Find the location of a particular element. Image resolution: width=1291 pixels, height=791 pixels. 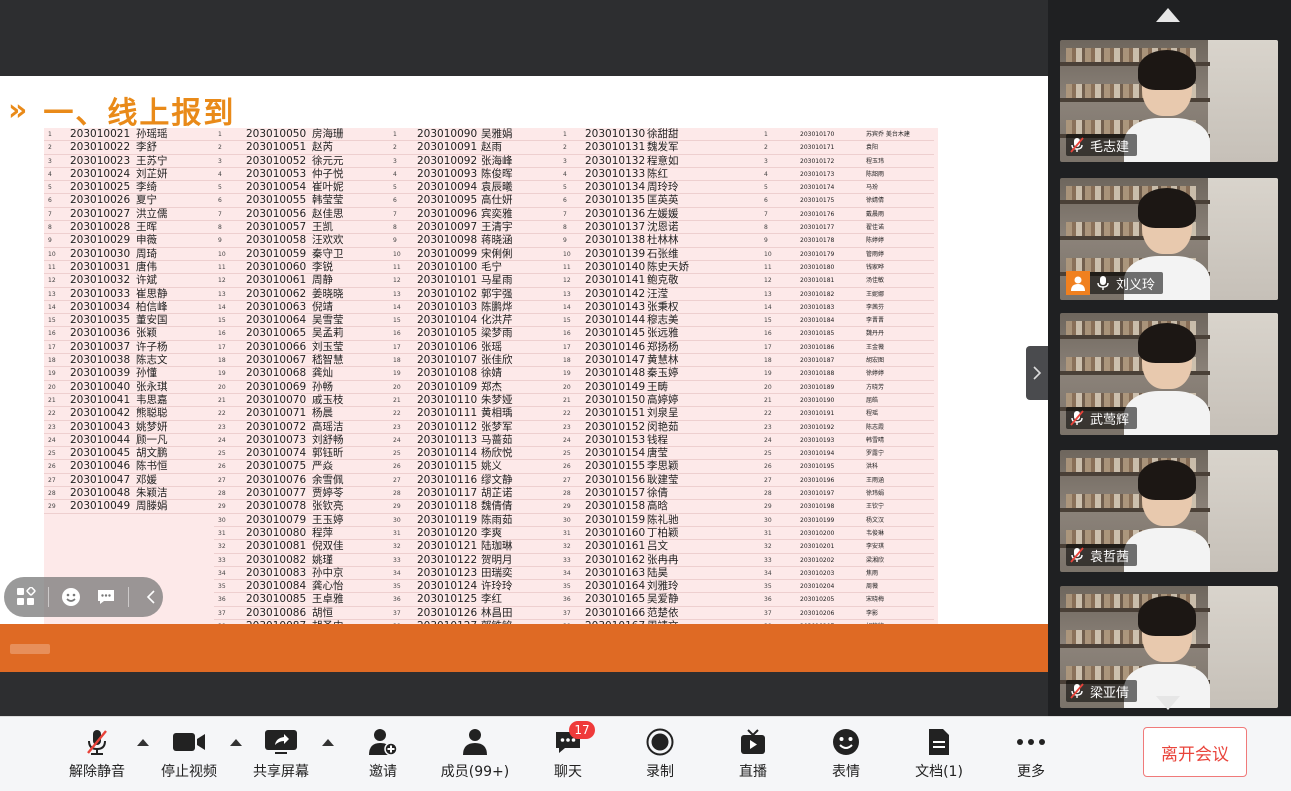

student-name: 姚瑾 is located at coordinates (322, 559).